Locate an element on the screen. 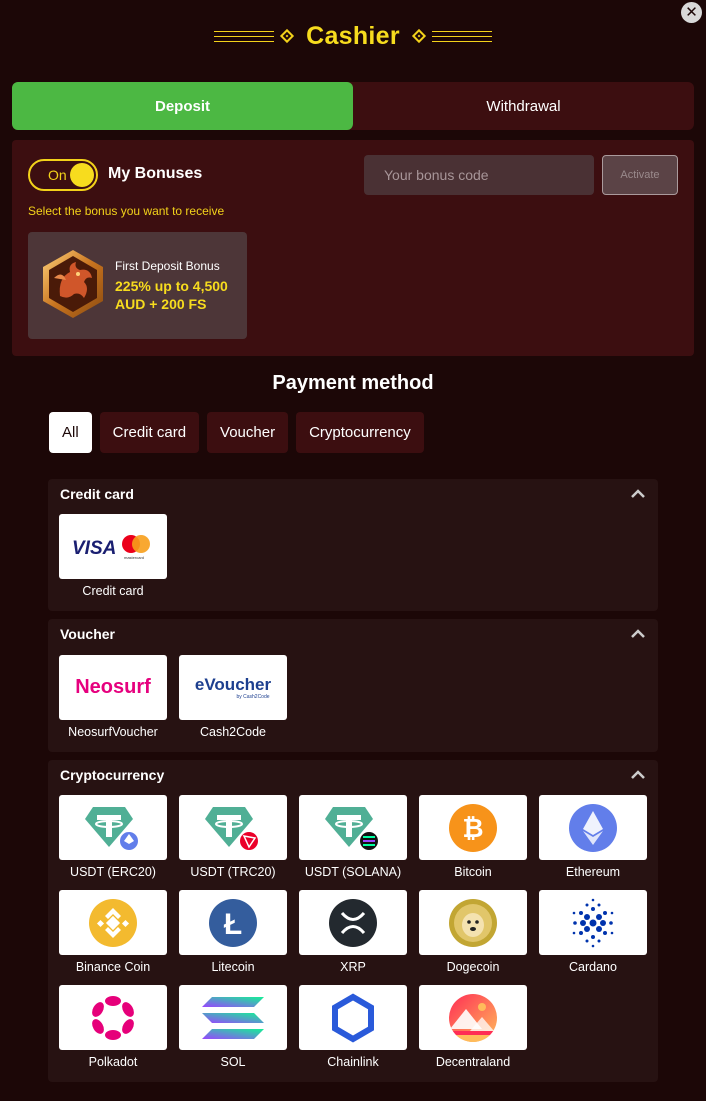  method-polkadot: Polkadot is located at coordinates (113, 1027).